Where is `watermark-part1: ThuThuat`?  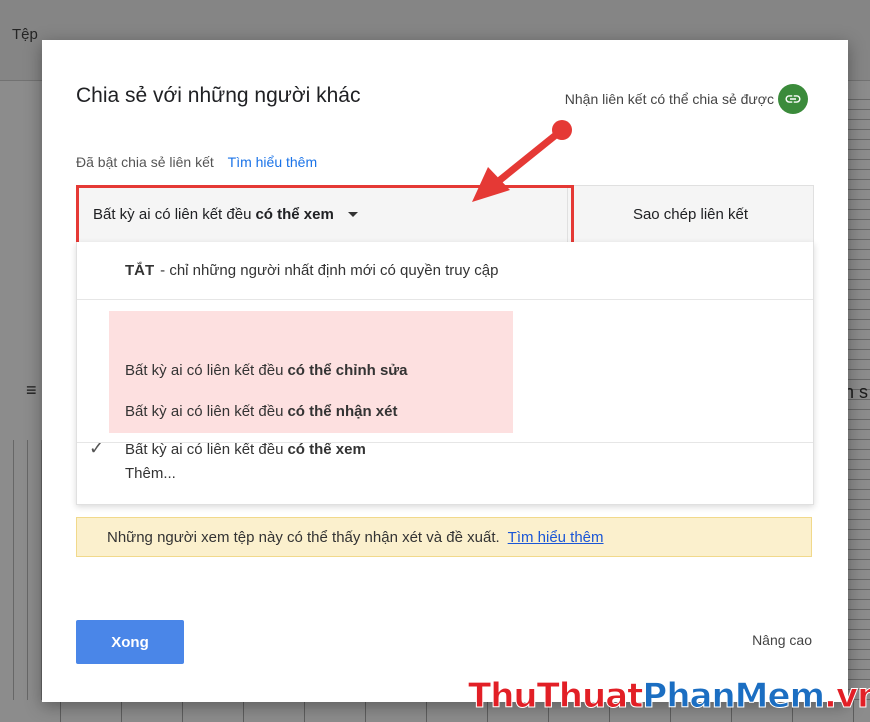 watermark-part1: ThuThuat is located at coordinates (555, 696).